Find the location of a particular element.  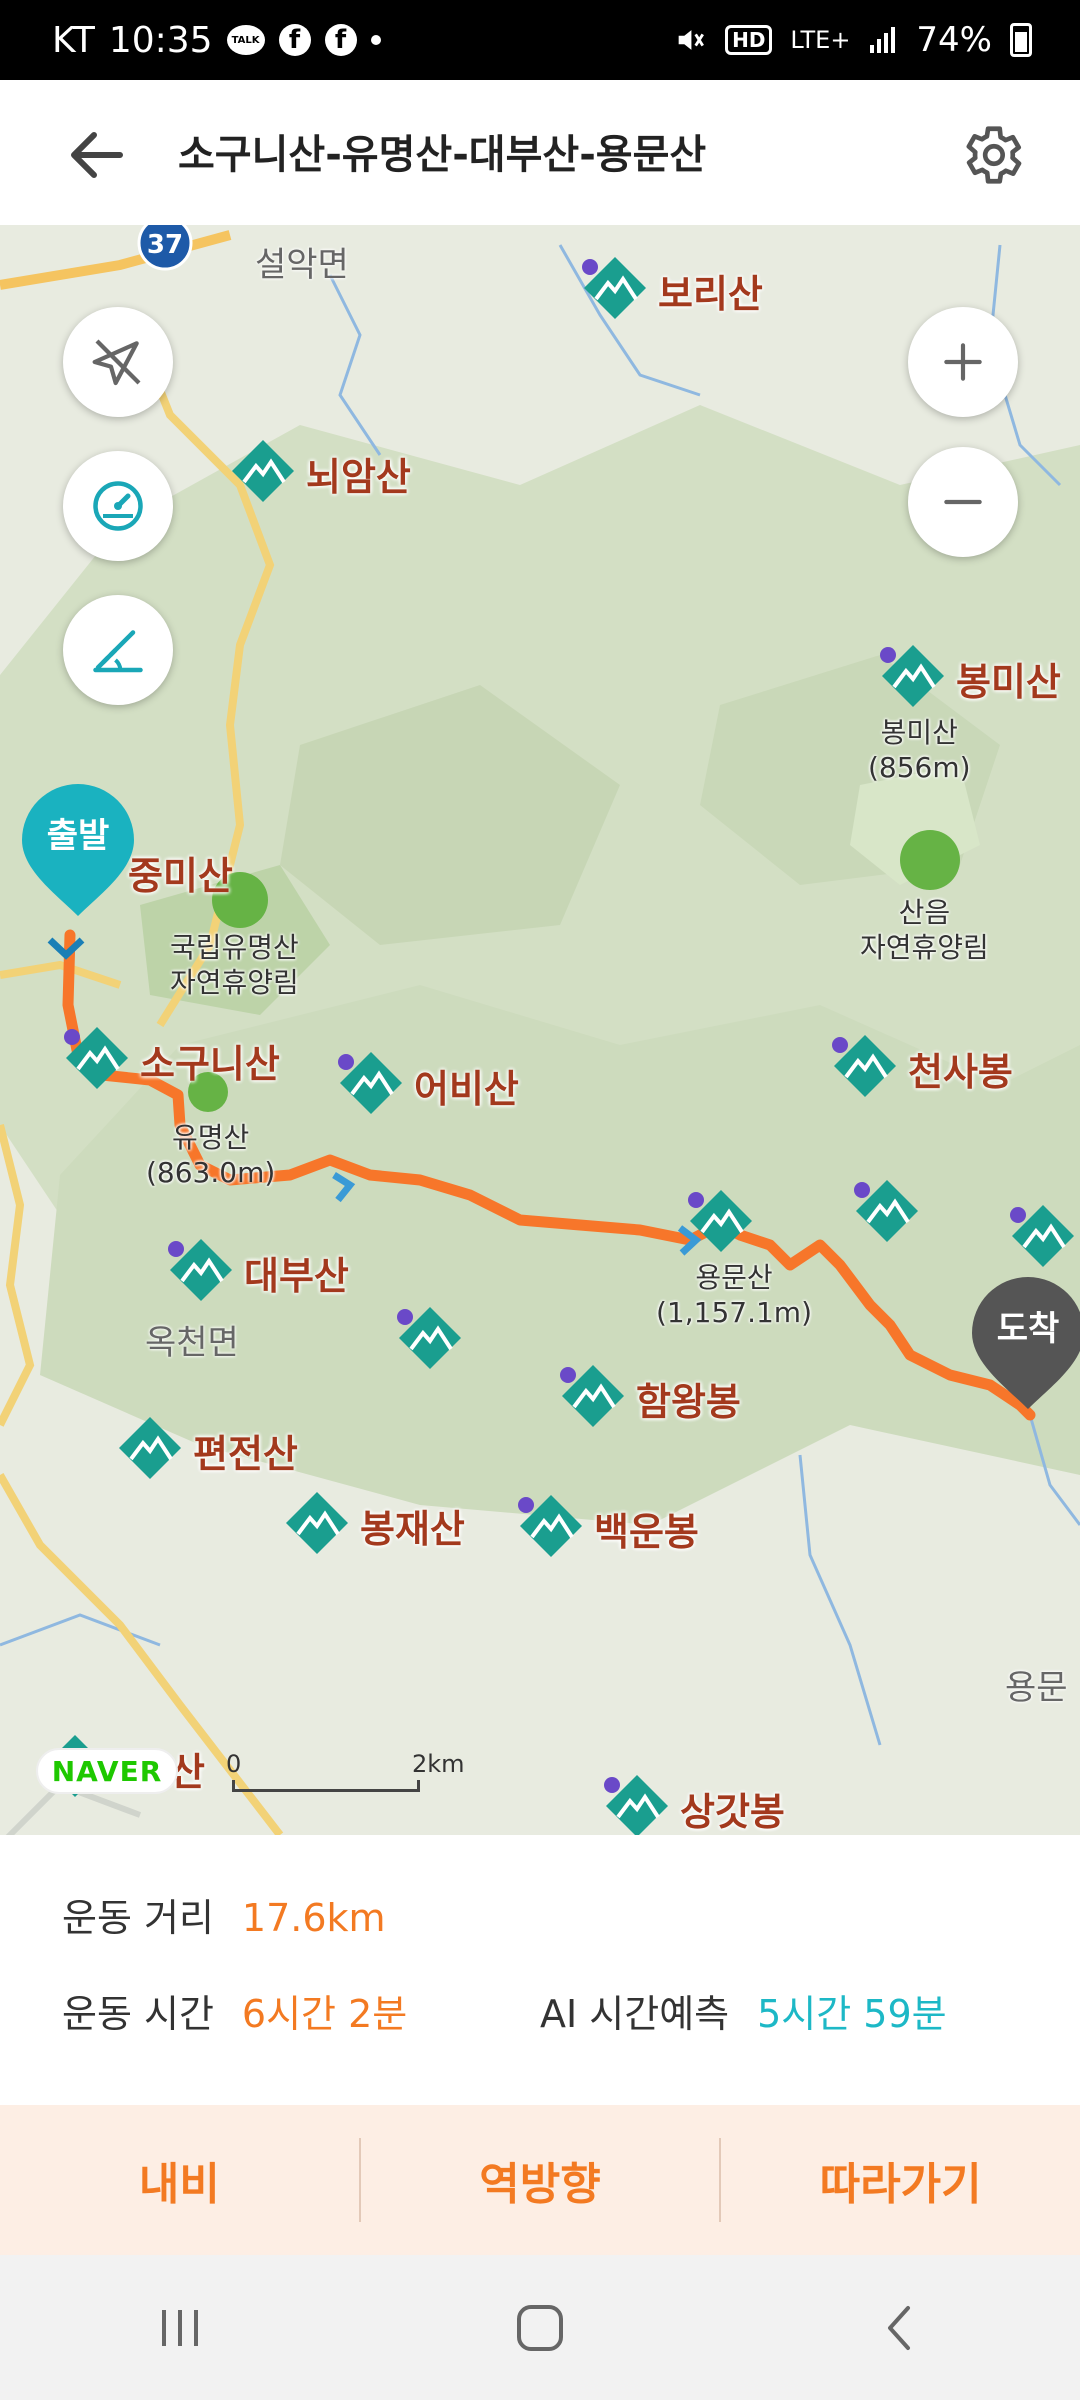

zoom-out-button is located at coordinates (963, 502).